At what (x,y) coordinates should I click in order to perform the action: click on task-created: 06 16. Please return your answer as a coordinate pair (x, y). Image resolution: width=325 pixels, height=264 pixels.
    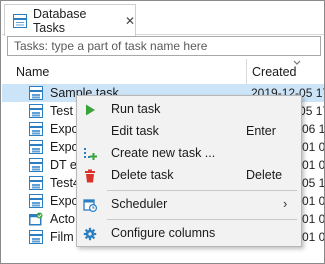
    Looking at the image, I should click on (313, 129).